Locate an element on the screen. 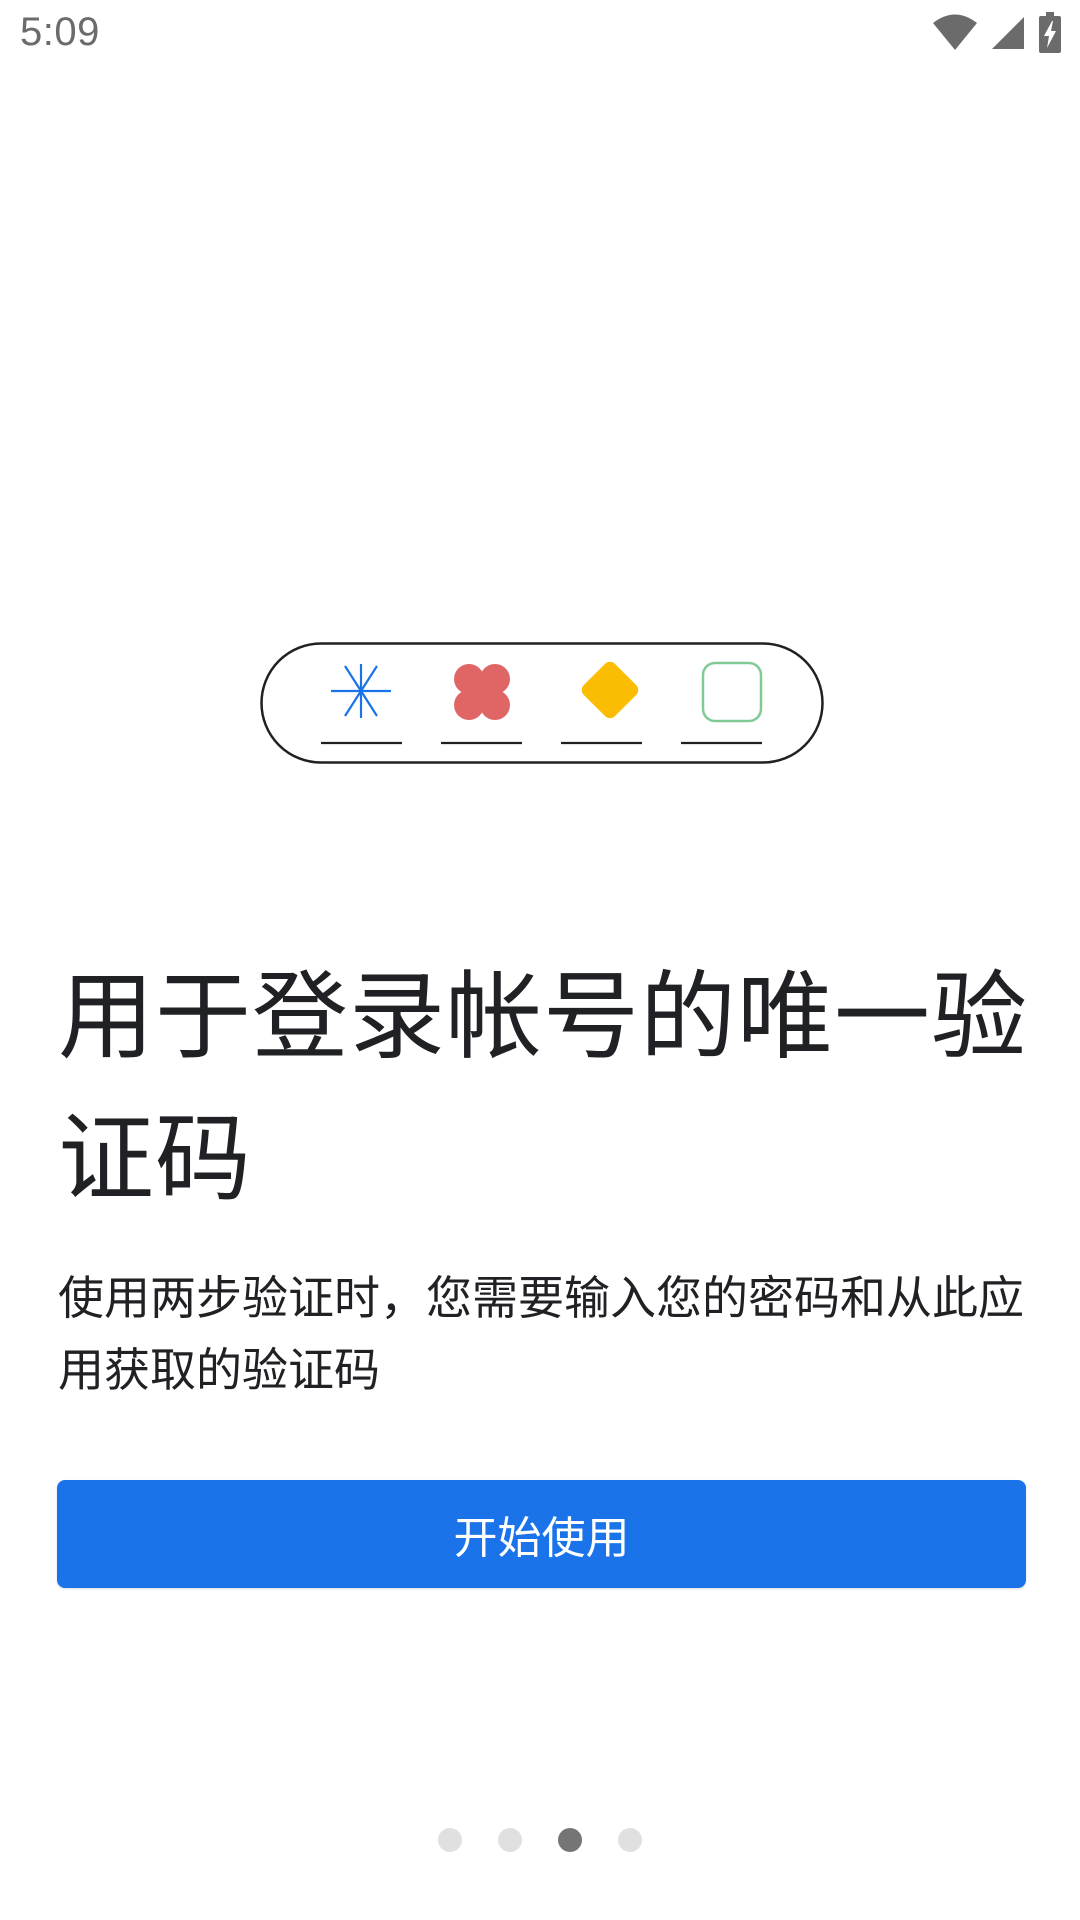 This screenshot has width=1080, height=1920. status-time: 5:09 is located at coordinates (60, 32).